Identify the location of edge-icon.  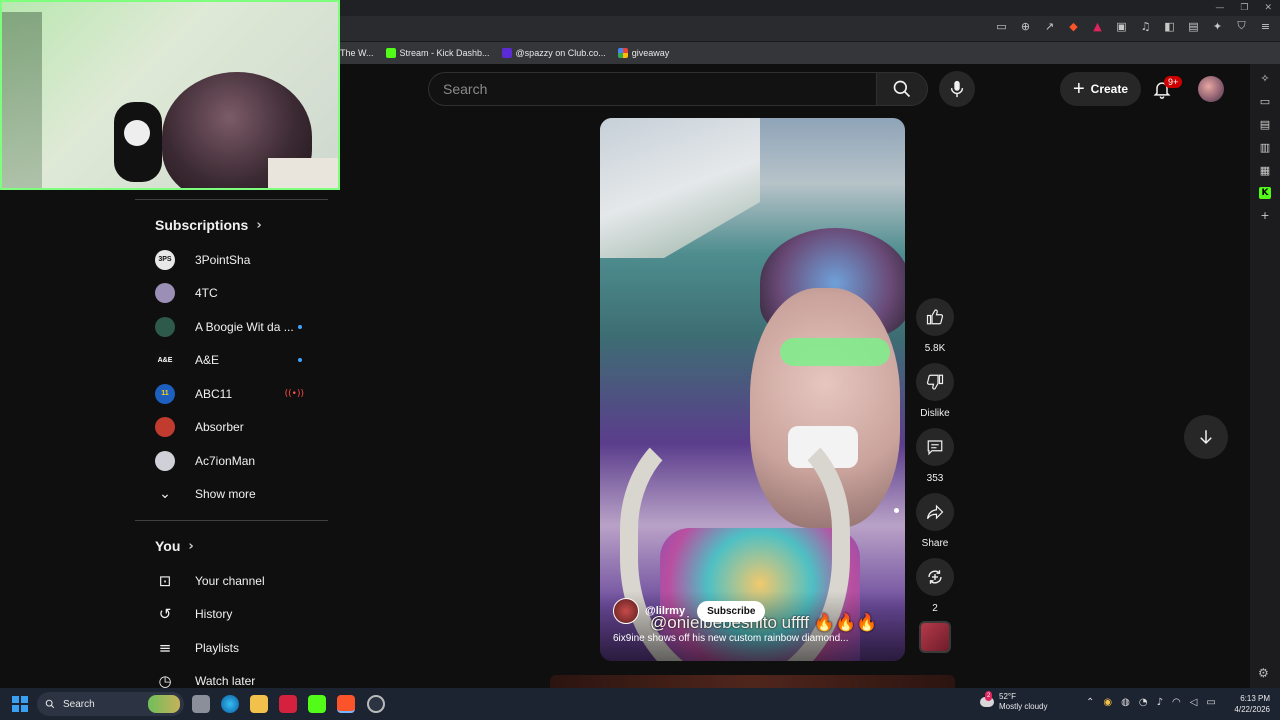
(230, 704).